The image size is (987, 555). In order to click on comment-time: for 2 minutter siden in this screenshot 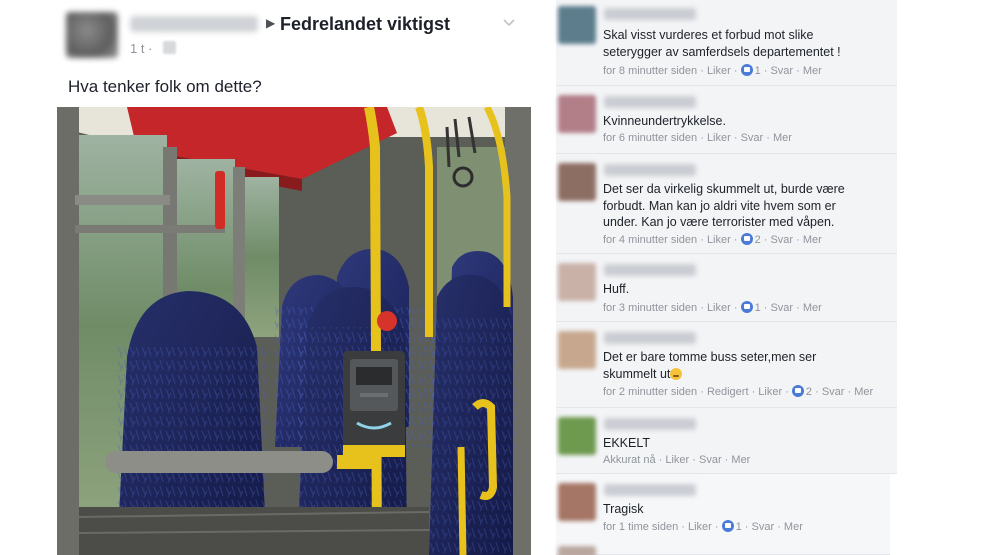, I will do `click(650, 392)`.